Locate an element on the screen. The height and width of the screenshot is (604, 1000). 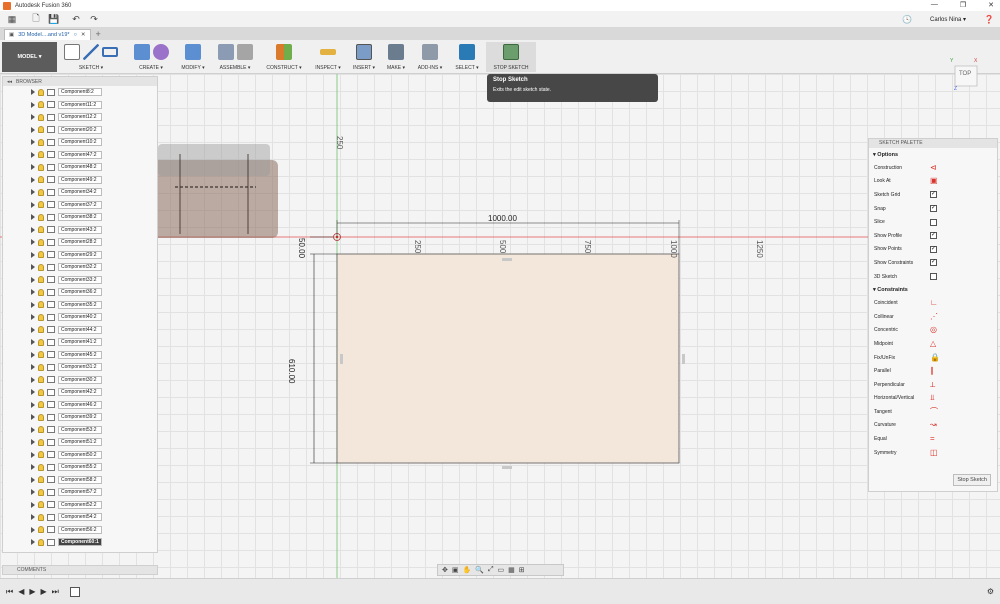
component-name: Component34:2 is located at coordinates (80, 192).